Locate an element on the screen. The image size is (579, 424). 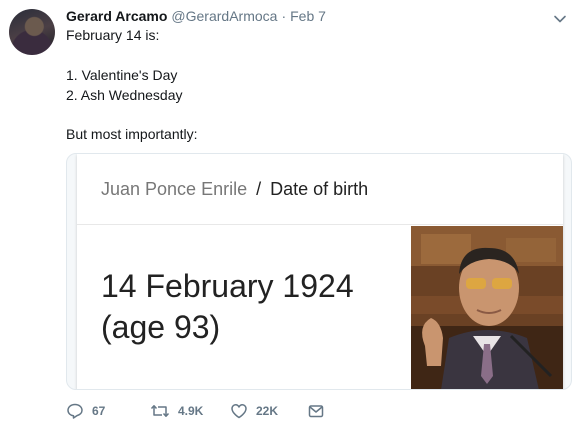
direct-message-button is located at coordinates (317, 411).